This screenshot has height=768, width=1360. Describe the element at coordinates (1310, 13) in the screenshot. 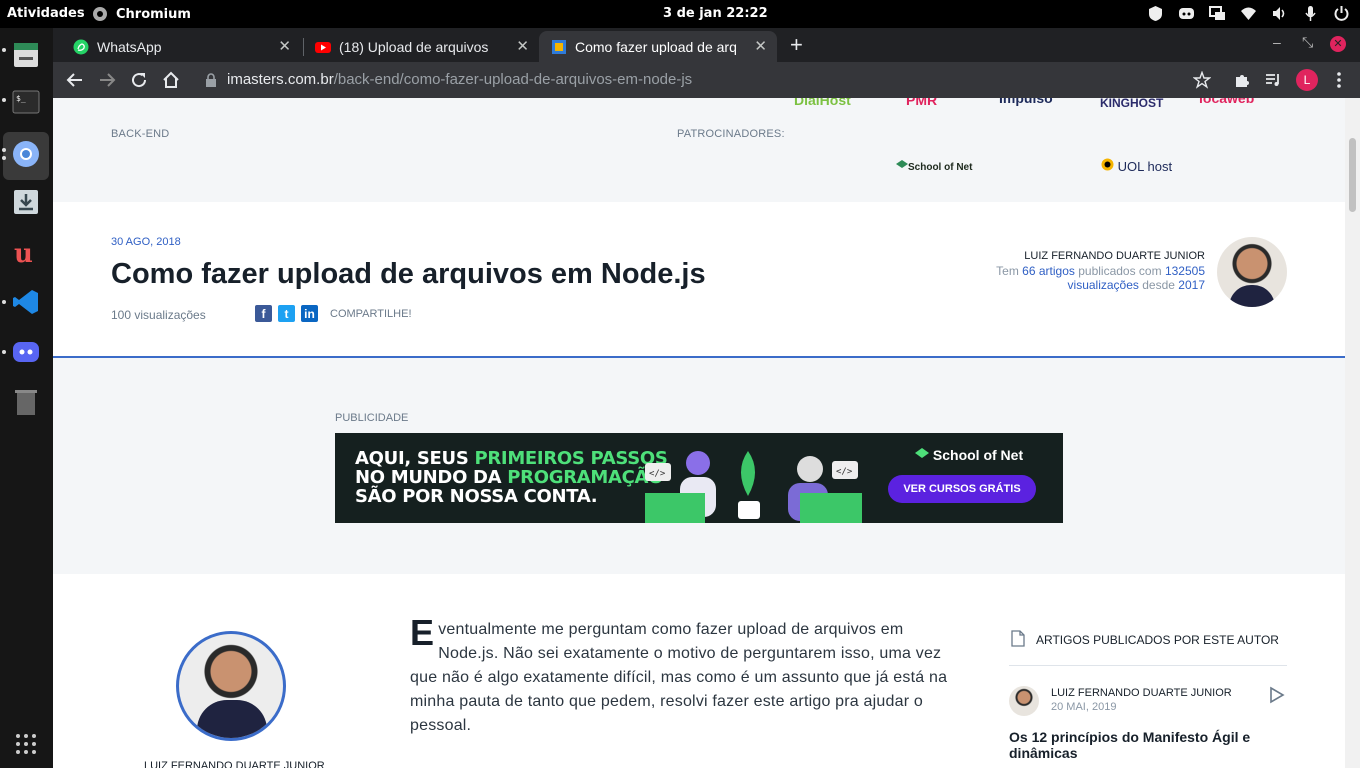

I see `microphone-icon` at that location.